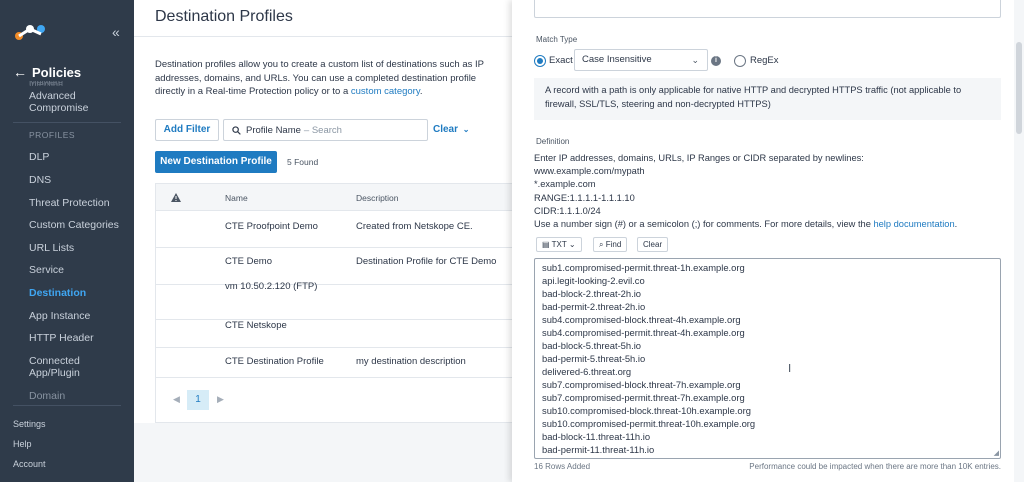 This screenshot has height=482, width=1024. What do you see at coordinates (426, 261) in the screenshot?
I see `row-description: Destination Profile for CTE Demo` at bounding box center [426, 261].